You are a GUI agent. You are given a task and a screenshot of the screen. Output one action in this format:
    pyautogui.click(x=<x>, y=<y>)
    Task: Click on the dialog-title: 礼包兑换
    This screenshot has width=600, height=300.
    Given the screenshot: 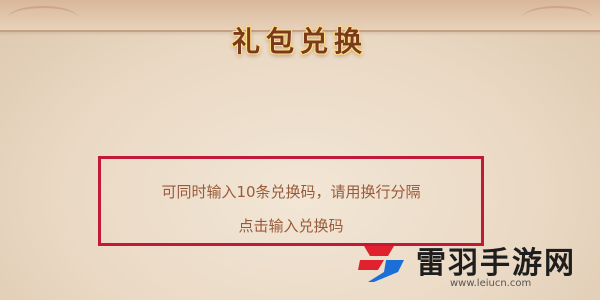 What is the action you would take?
    pyautogui.click(x=299, y=41)
    